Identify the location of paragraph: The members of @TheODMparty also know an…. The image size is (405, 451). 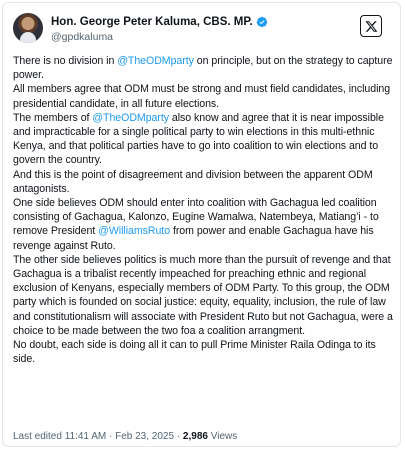
(204, 139).